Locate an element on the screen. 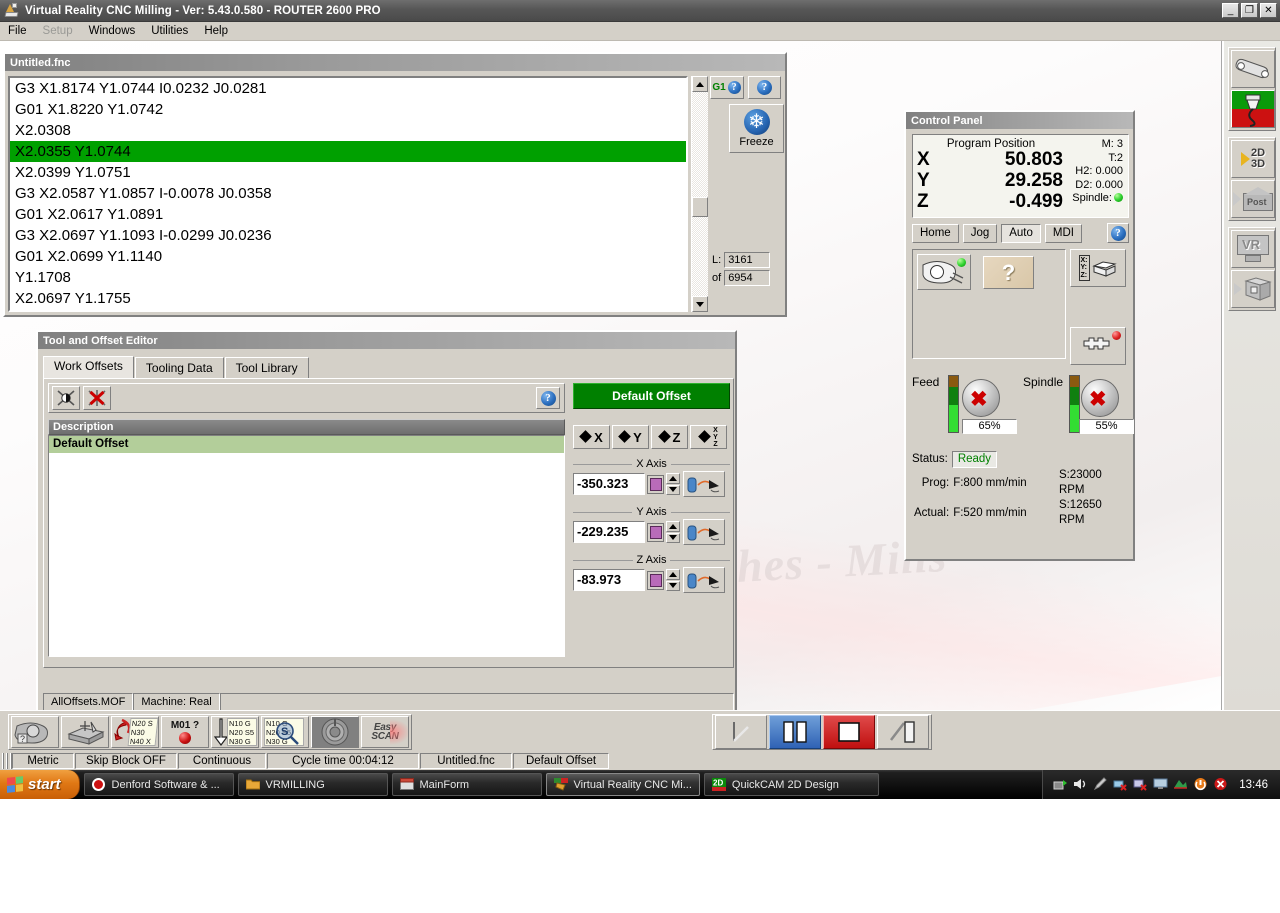 This screenshot has height=913, width=1280. gcode-line: G3 X2.0697 Y1.1093 I-0.0299 J0.0236 is located at coordinates (348, 235).